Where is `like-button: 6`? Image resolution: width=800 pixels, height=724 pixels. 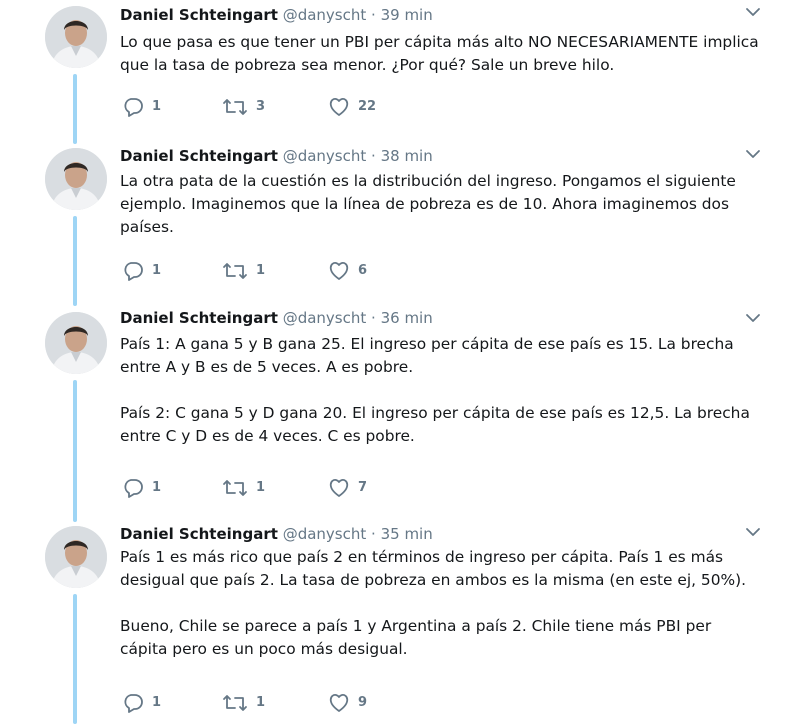 like-button: 6 is located at coordinates (347, 271).